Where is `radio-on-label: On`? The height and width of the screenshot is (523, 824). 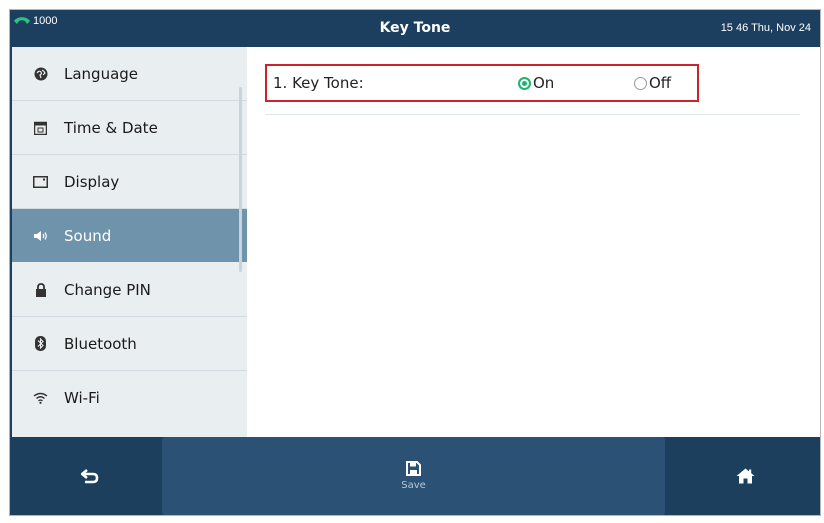 radio-on-label: On is located at coordinates (544, 83).